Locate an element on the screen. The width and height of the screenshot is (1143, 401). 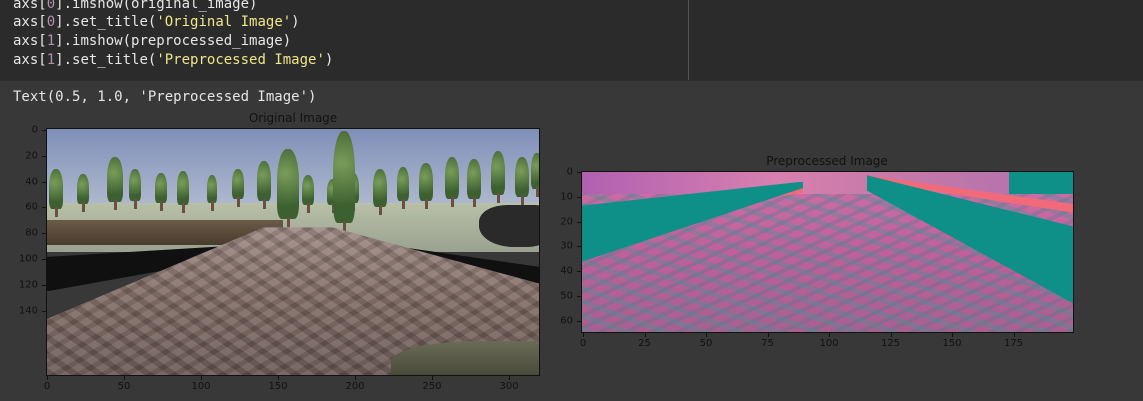
y-tick-label: 120 is located at coordinates (28, 285).